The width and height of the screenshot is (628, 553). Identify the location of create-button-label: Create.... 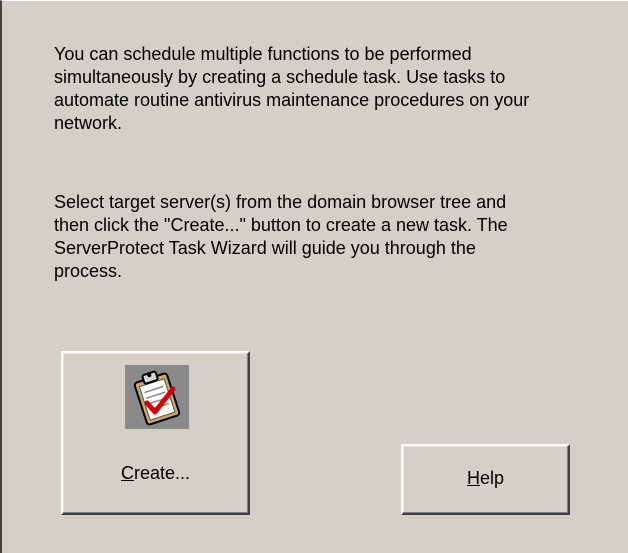
(155, 473).